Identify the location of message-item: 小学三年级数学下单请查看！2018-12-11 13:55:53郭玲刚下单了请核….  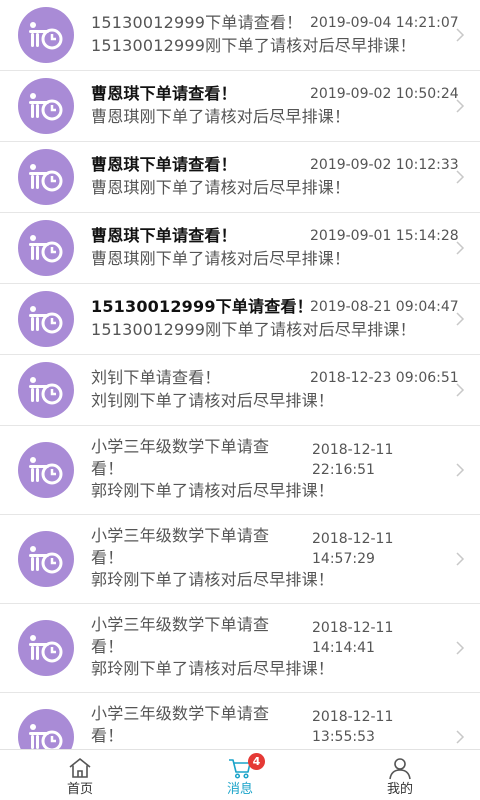
(240, 721).